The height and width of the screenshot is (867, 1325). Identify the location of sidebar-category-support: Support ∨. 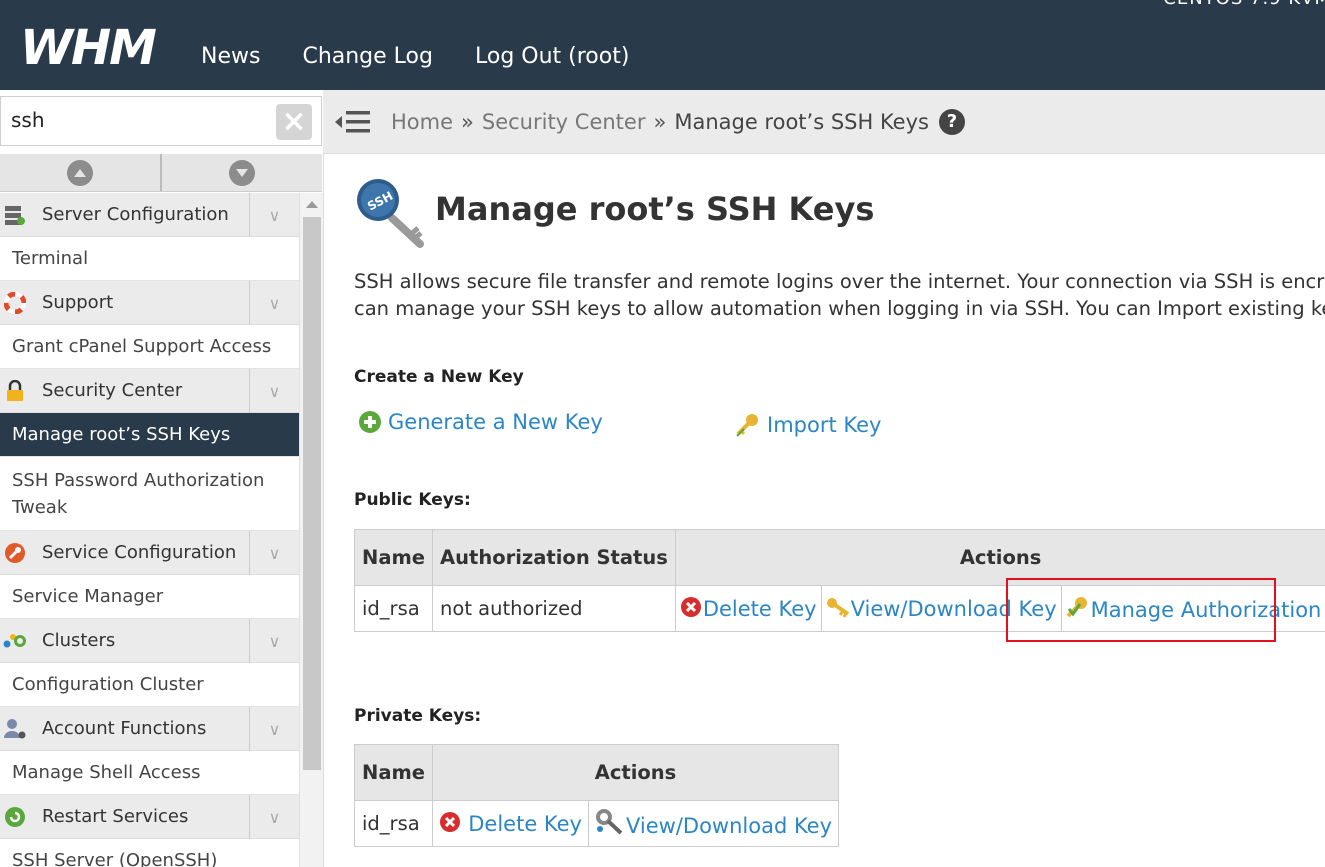
(149, 303).